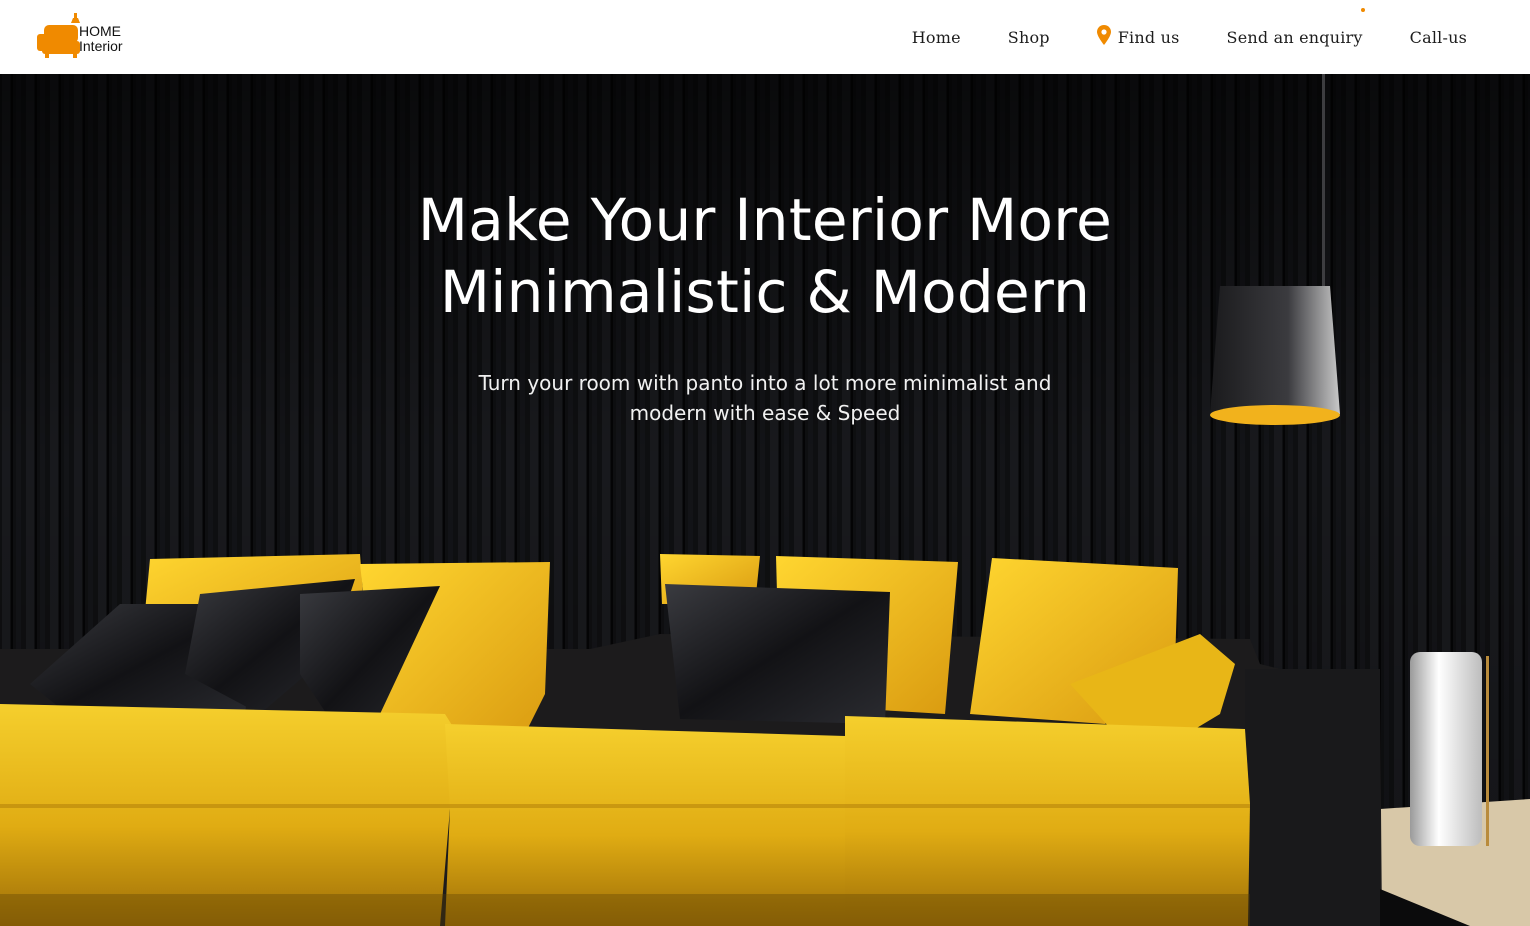 The image size is (1530, 926). Describe the element at coordinates (765, 220) in the screenshot. I see `hero-headline-line-1: Make Your Interior More` at that location.